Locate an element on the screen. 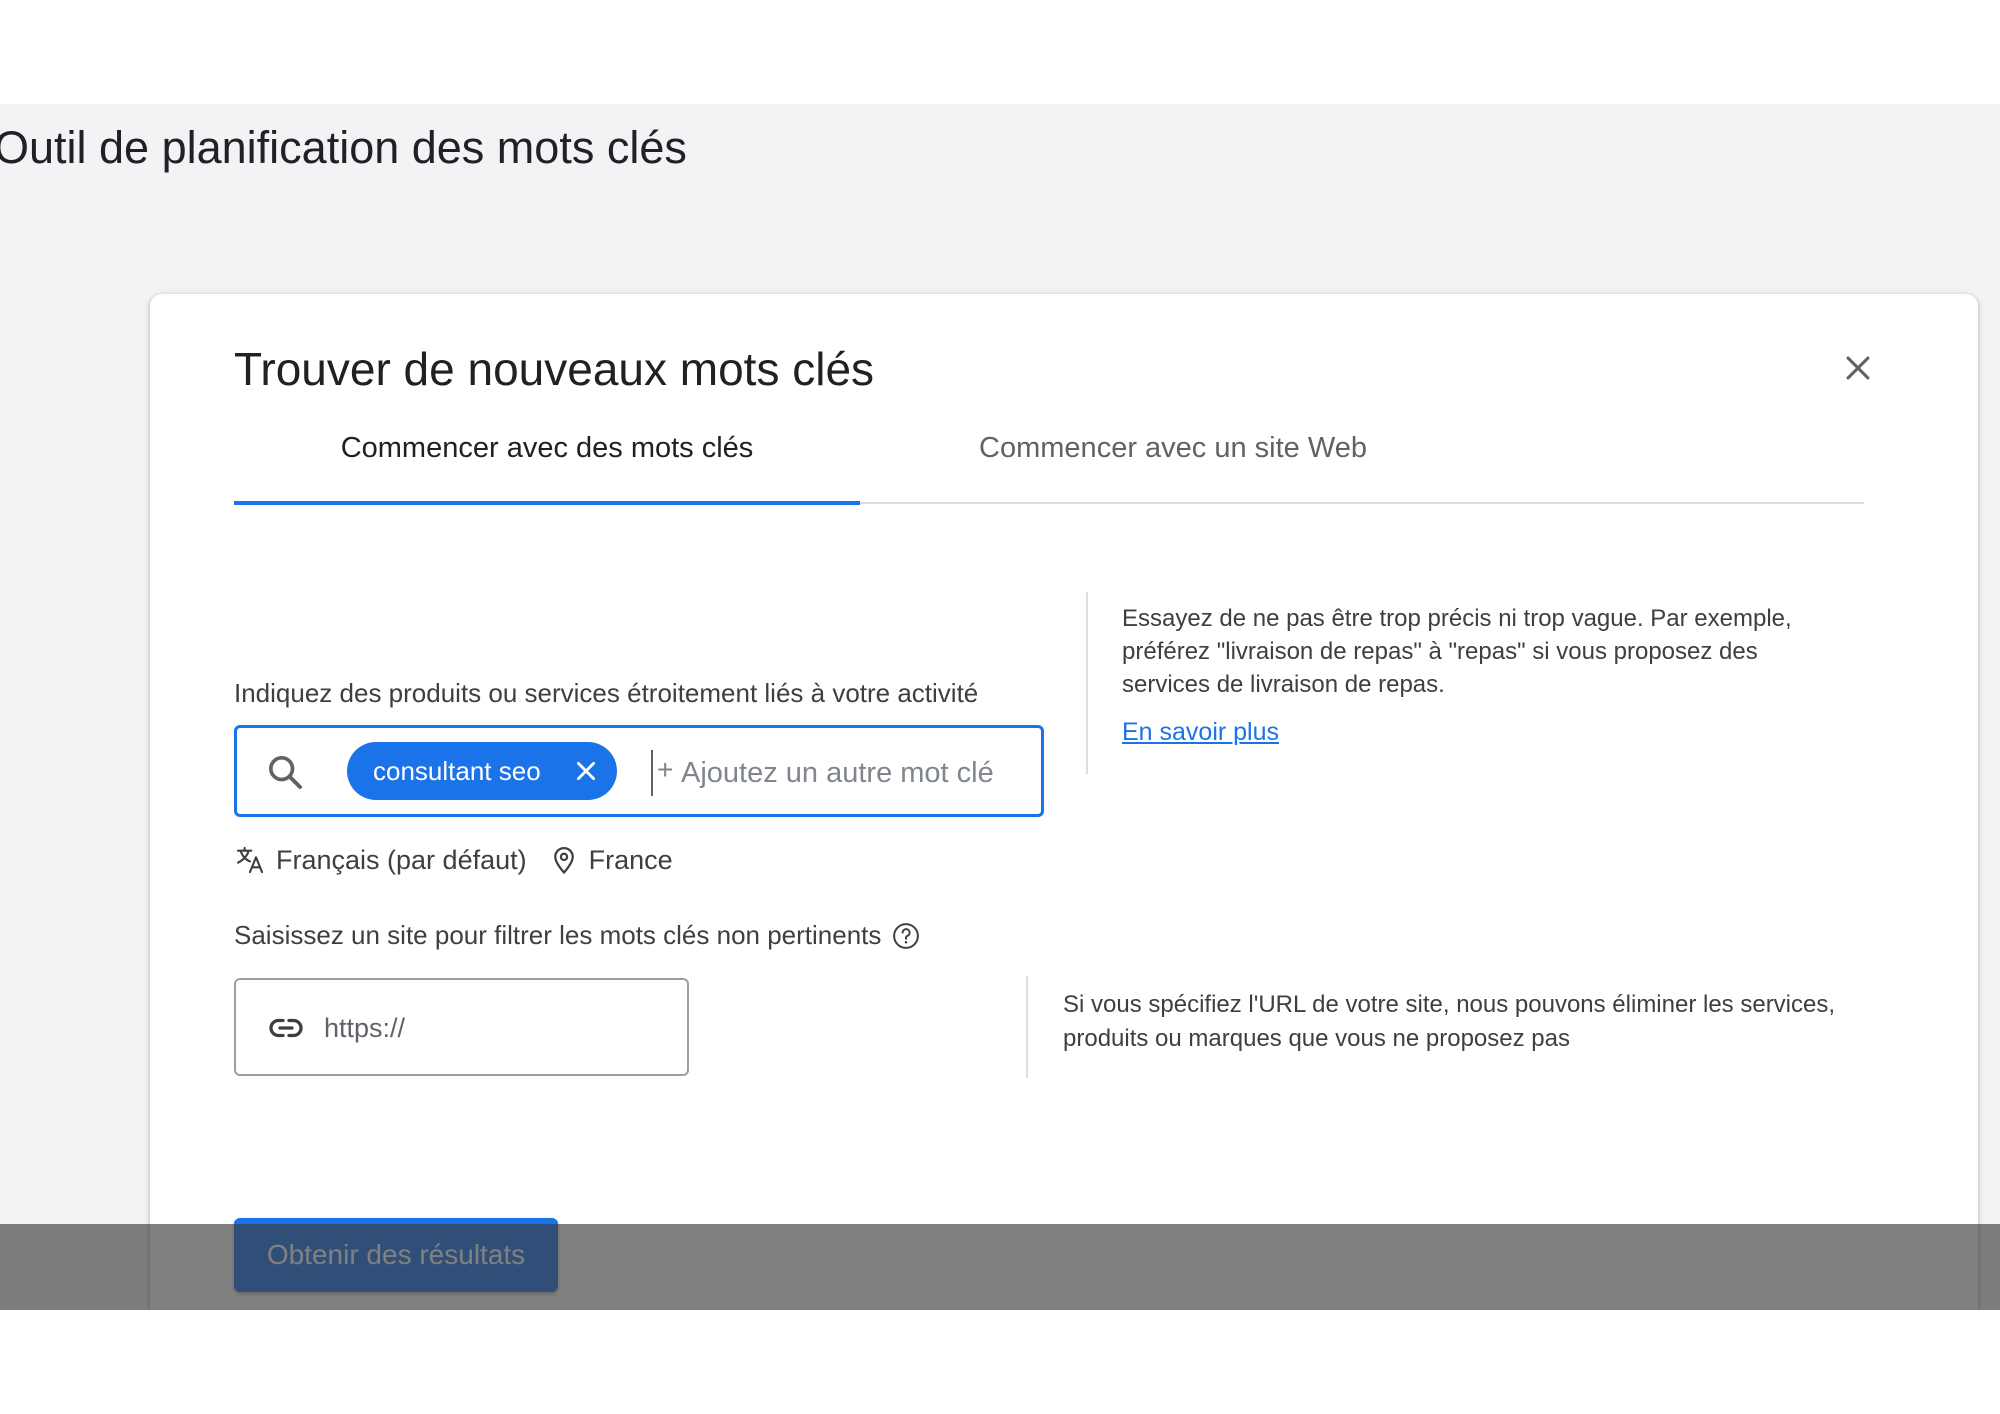  keyword-chip: consultant seo is located at coordinates (482, 771).